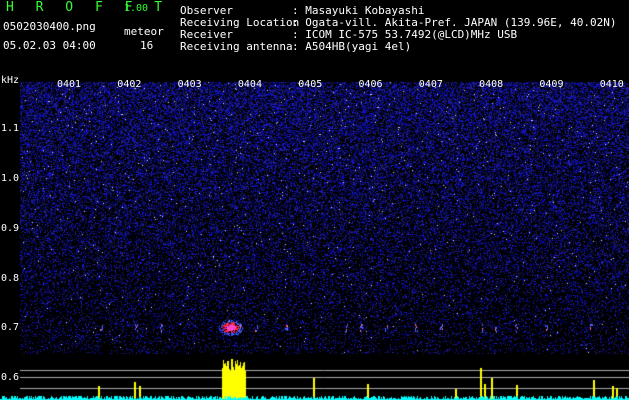 This screenshot has height=400, width=629. What do you see at coordinates (249, 84) in the screenshot?
I see `time-tick-0404: 0404` at bounding box center [249, 84].